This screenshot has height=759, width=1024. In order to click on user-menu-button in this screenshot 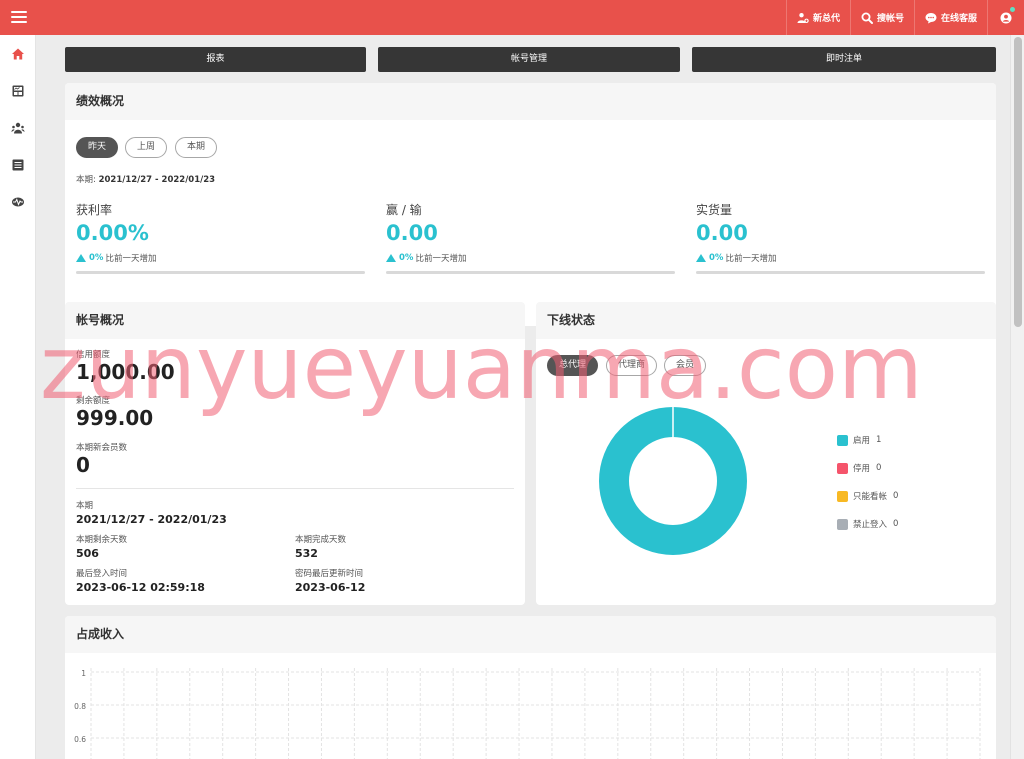, I will do `click(1005, 17)`.